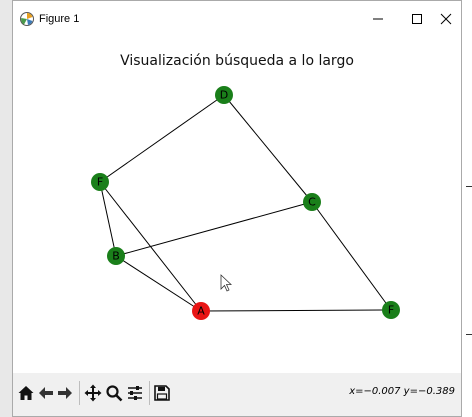 Image resolution: width=472 pixels, height=417 pixels. What do you see at coordinates (237, 394) in the screenshot?
I see `navigation-toolbar: x=−0.007 y=−0.389` at bounding box center [237, 394].